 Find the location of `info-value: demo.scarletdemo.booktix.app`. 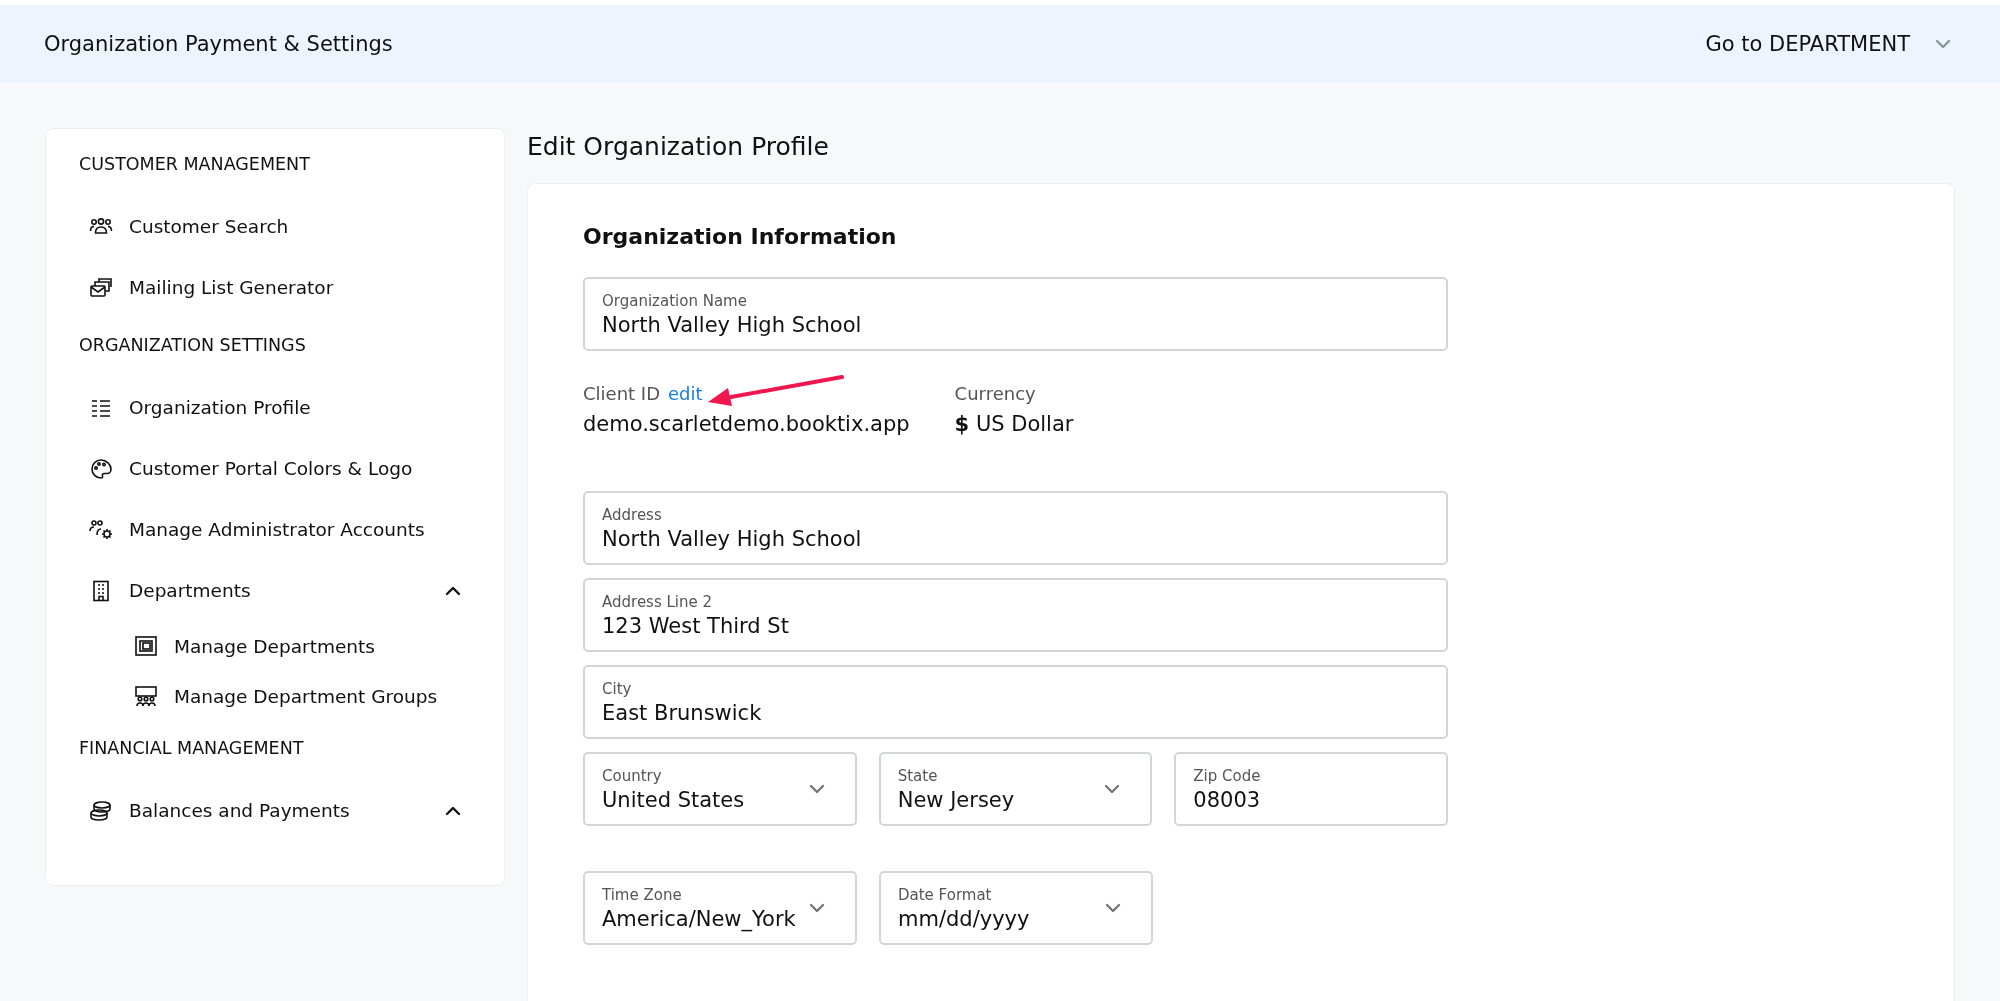

info-value: demo.scarletdemo.booktix.app is located at coordinates (746, 424).